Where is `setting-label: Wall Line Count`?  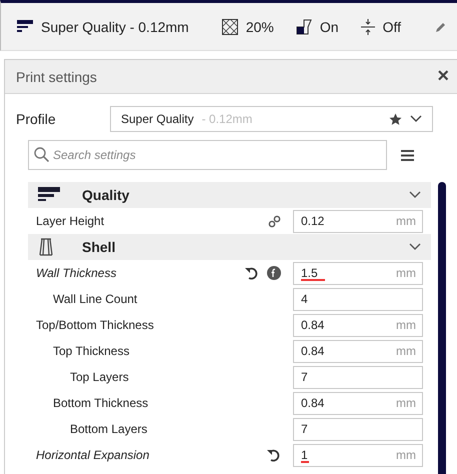 setting-label: Wall Line Count is located at coordinates (95, 299).